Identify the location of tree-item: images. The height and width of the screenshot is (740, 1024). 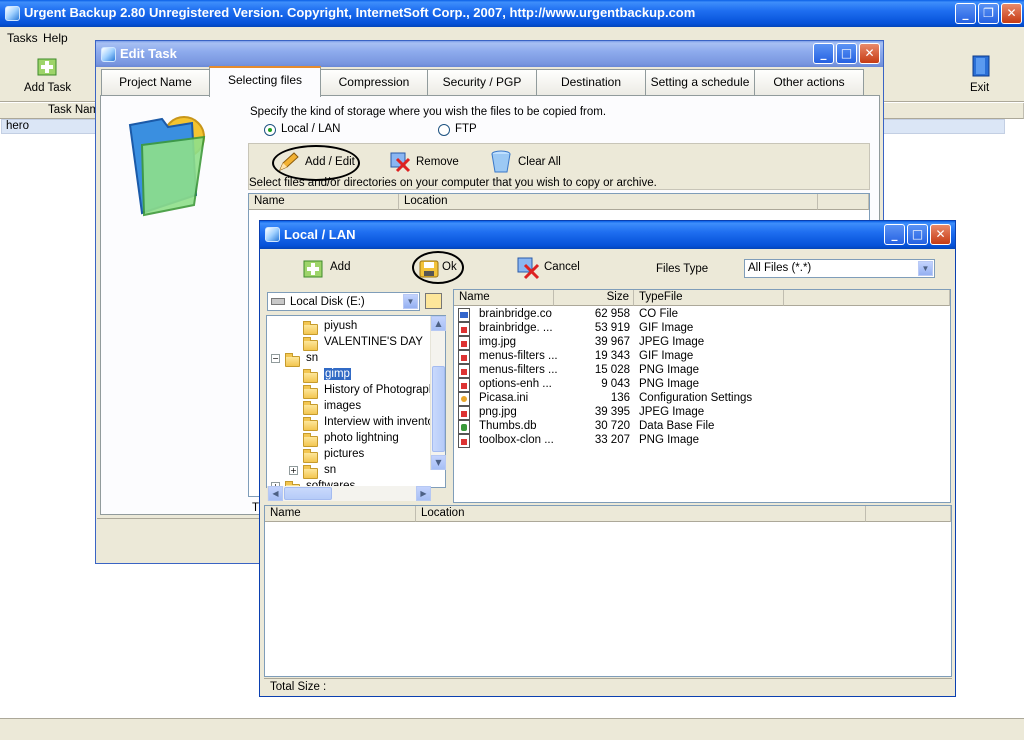
(349, 407).